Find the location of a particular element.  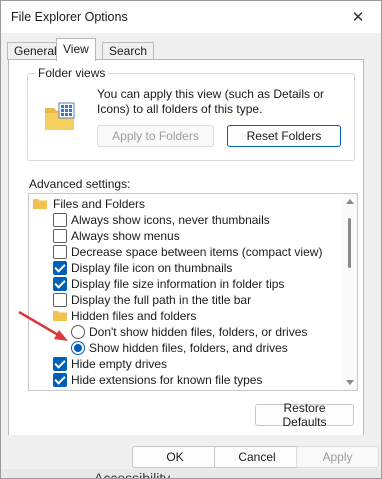

tab-view: View is located at coordinates (76, 49).